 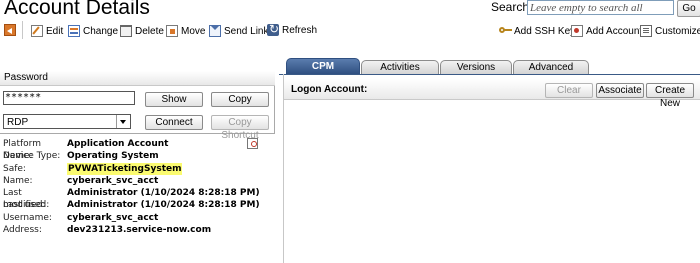 I want to click on tab-activities: Activities, so click(x=400, y=67).